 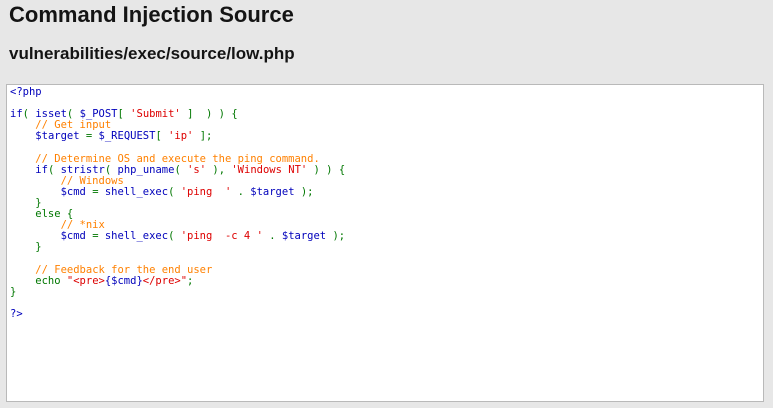 I want to click on code-token: $_REQUEST, so click(x=127, y=136).